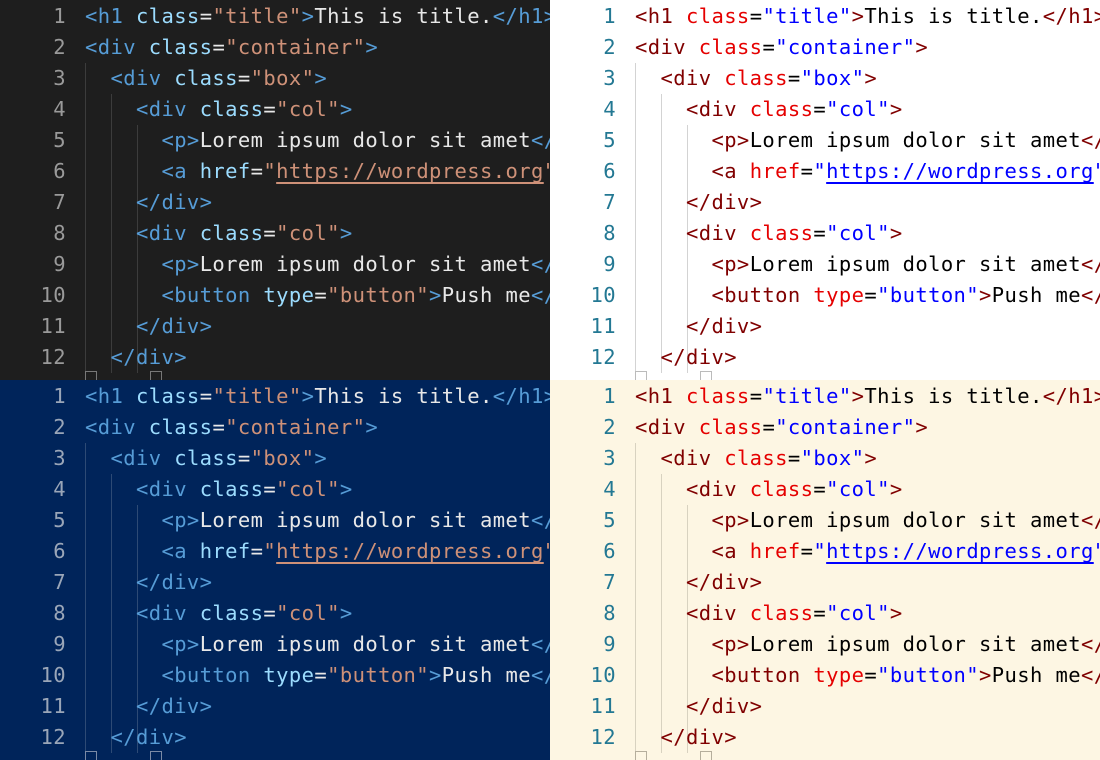 This screenshot has width=1100, height=760. I want to click on line-number: 3, so click(609, 458).